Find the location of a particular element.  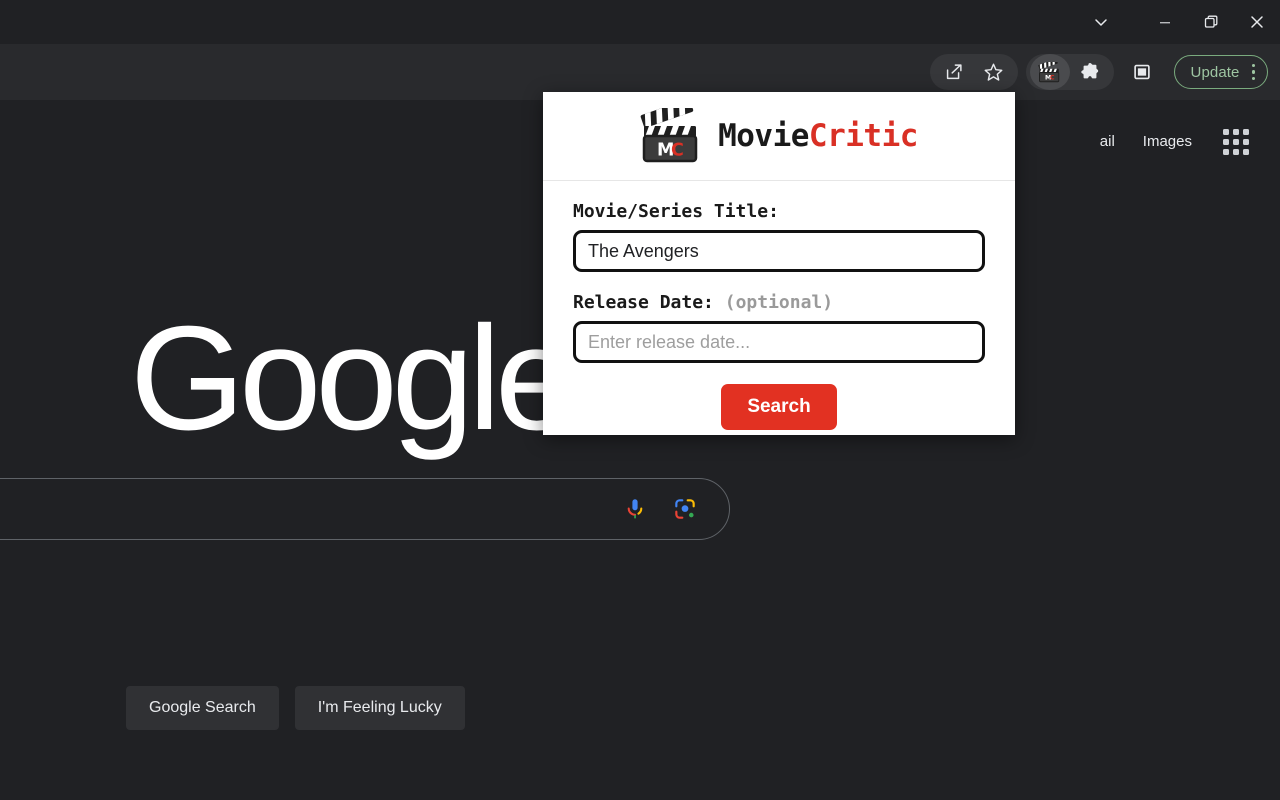

minimize-button is located at coordinates (1165, 22).